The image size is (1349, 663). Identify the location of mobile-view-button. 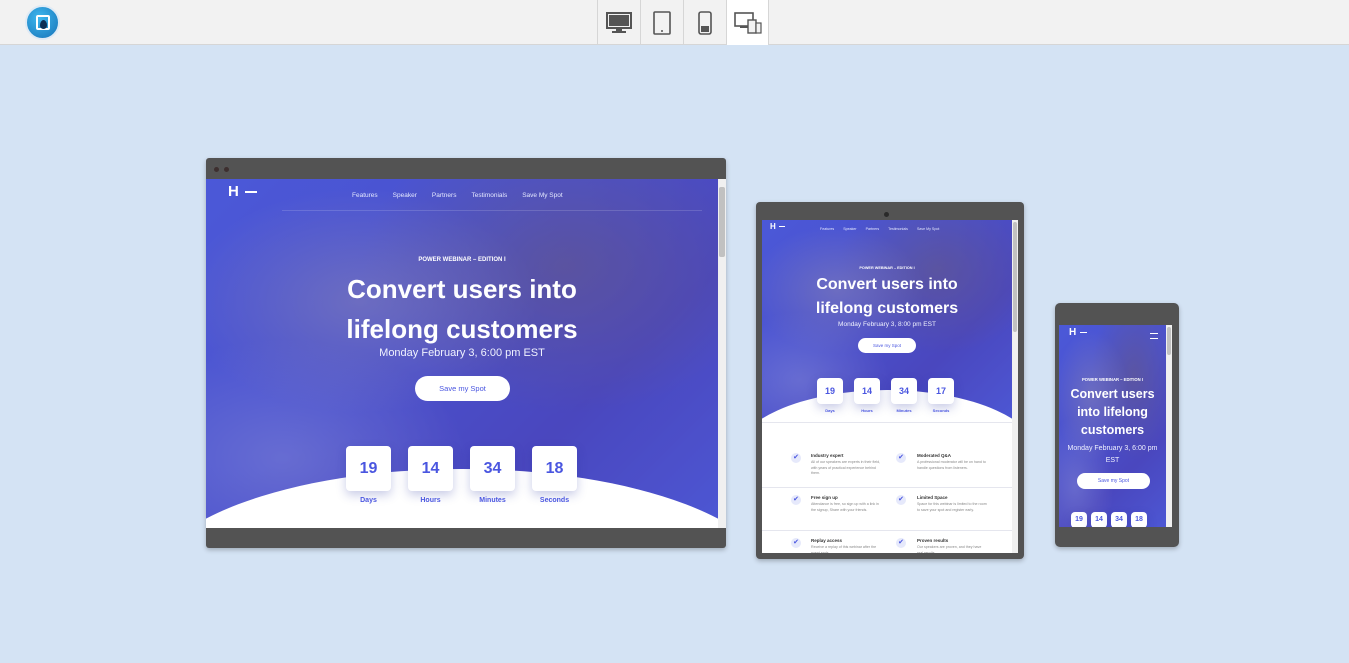
(704, 22).